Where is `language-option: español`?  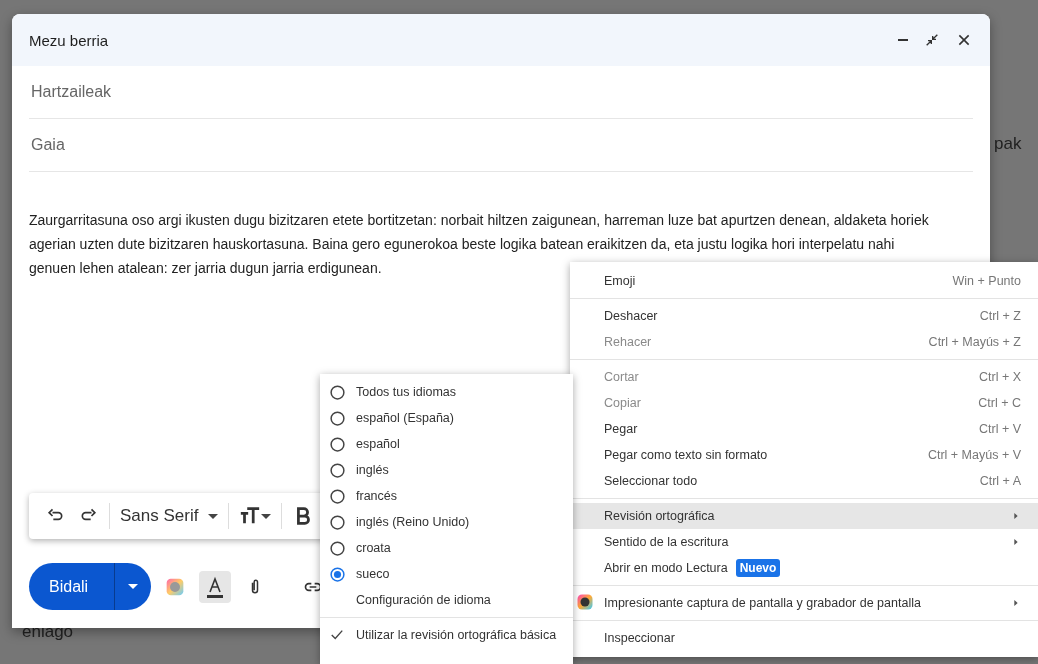
language-option: español is located at coordinates (446, 444).